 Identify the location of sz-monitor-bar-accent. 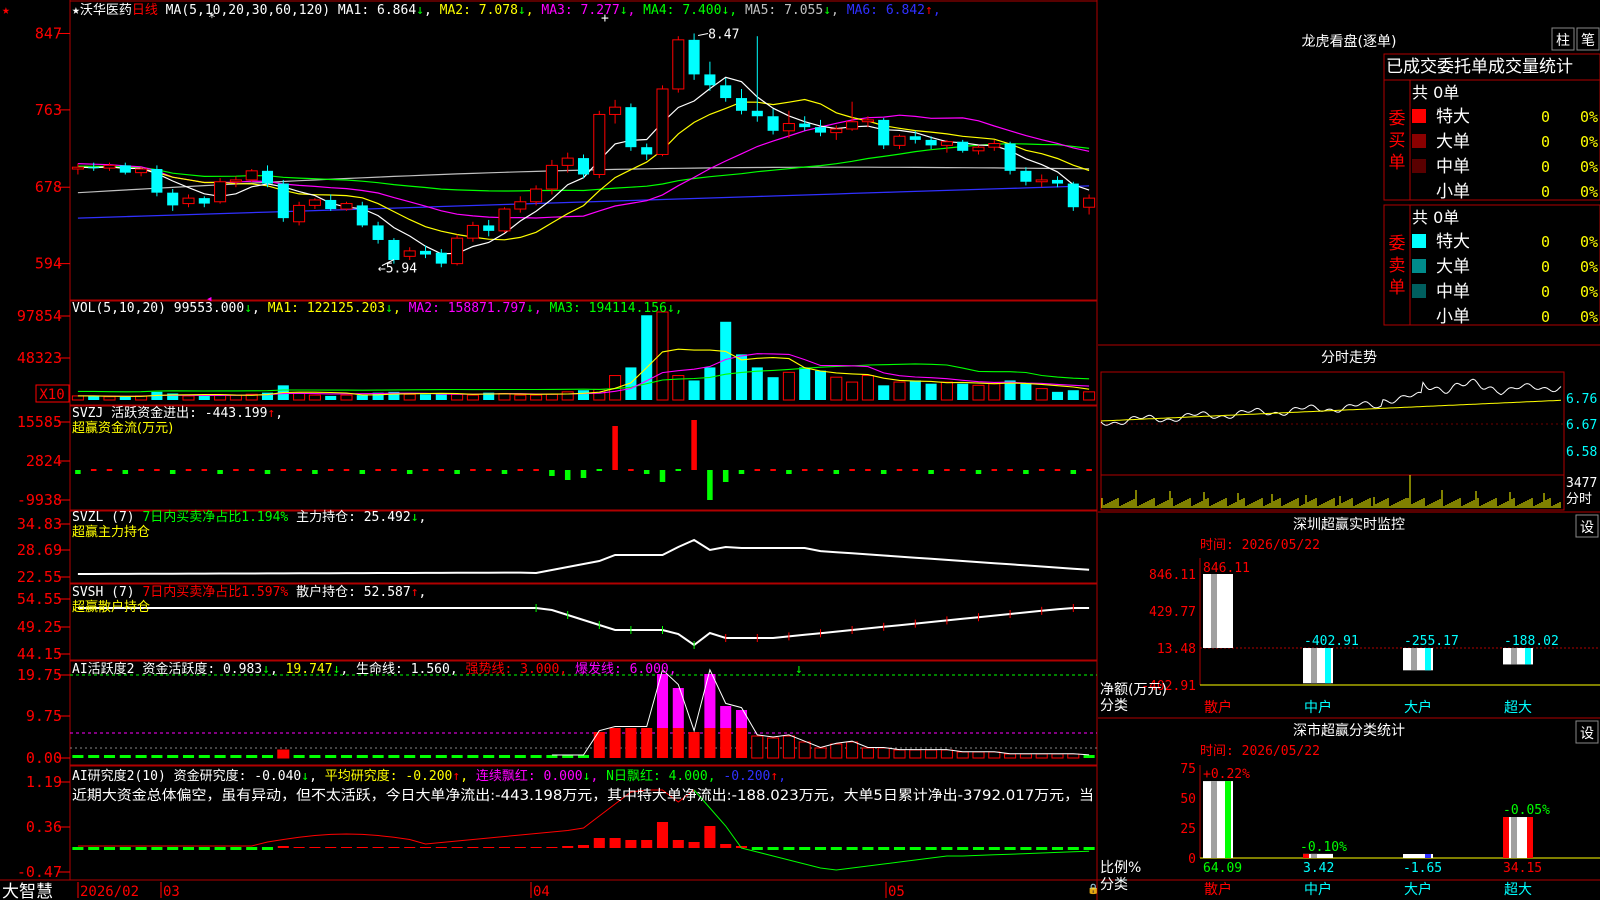
(1428, 659).